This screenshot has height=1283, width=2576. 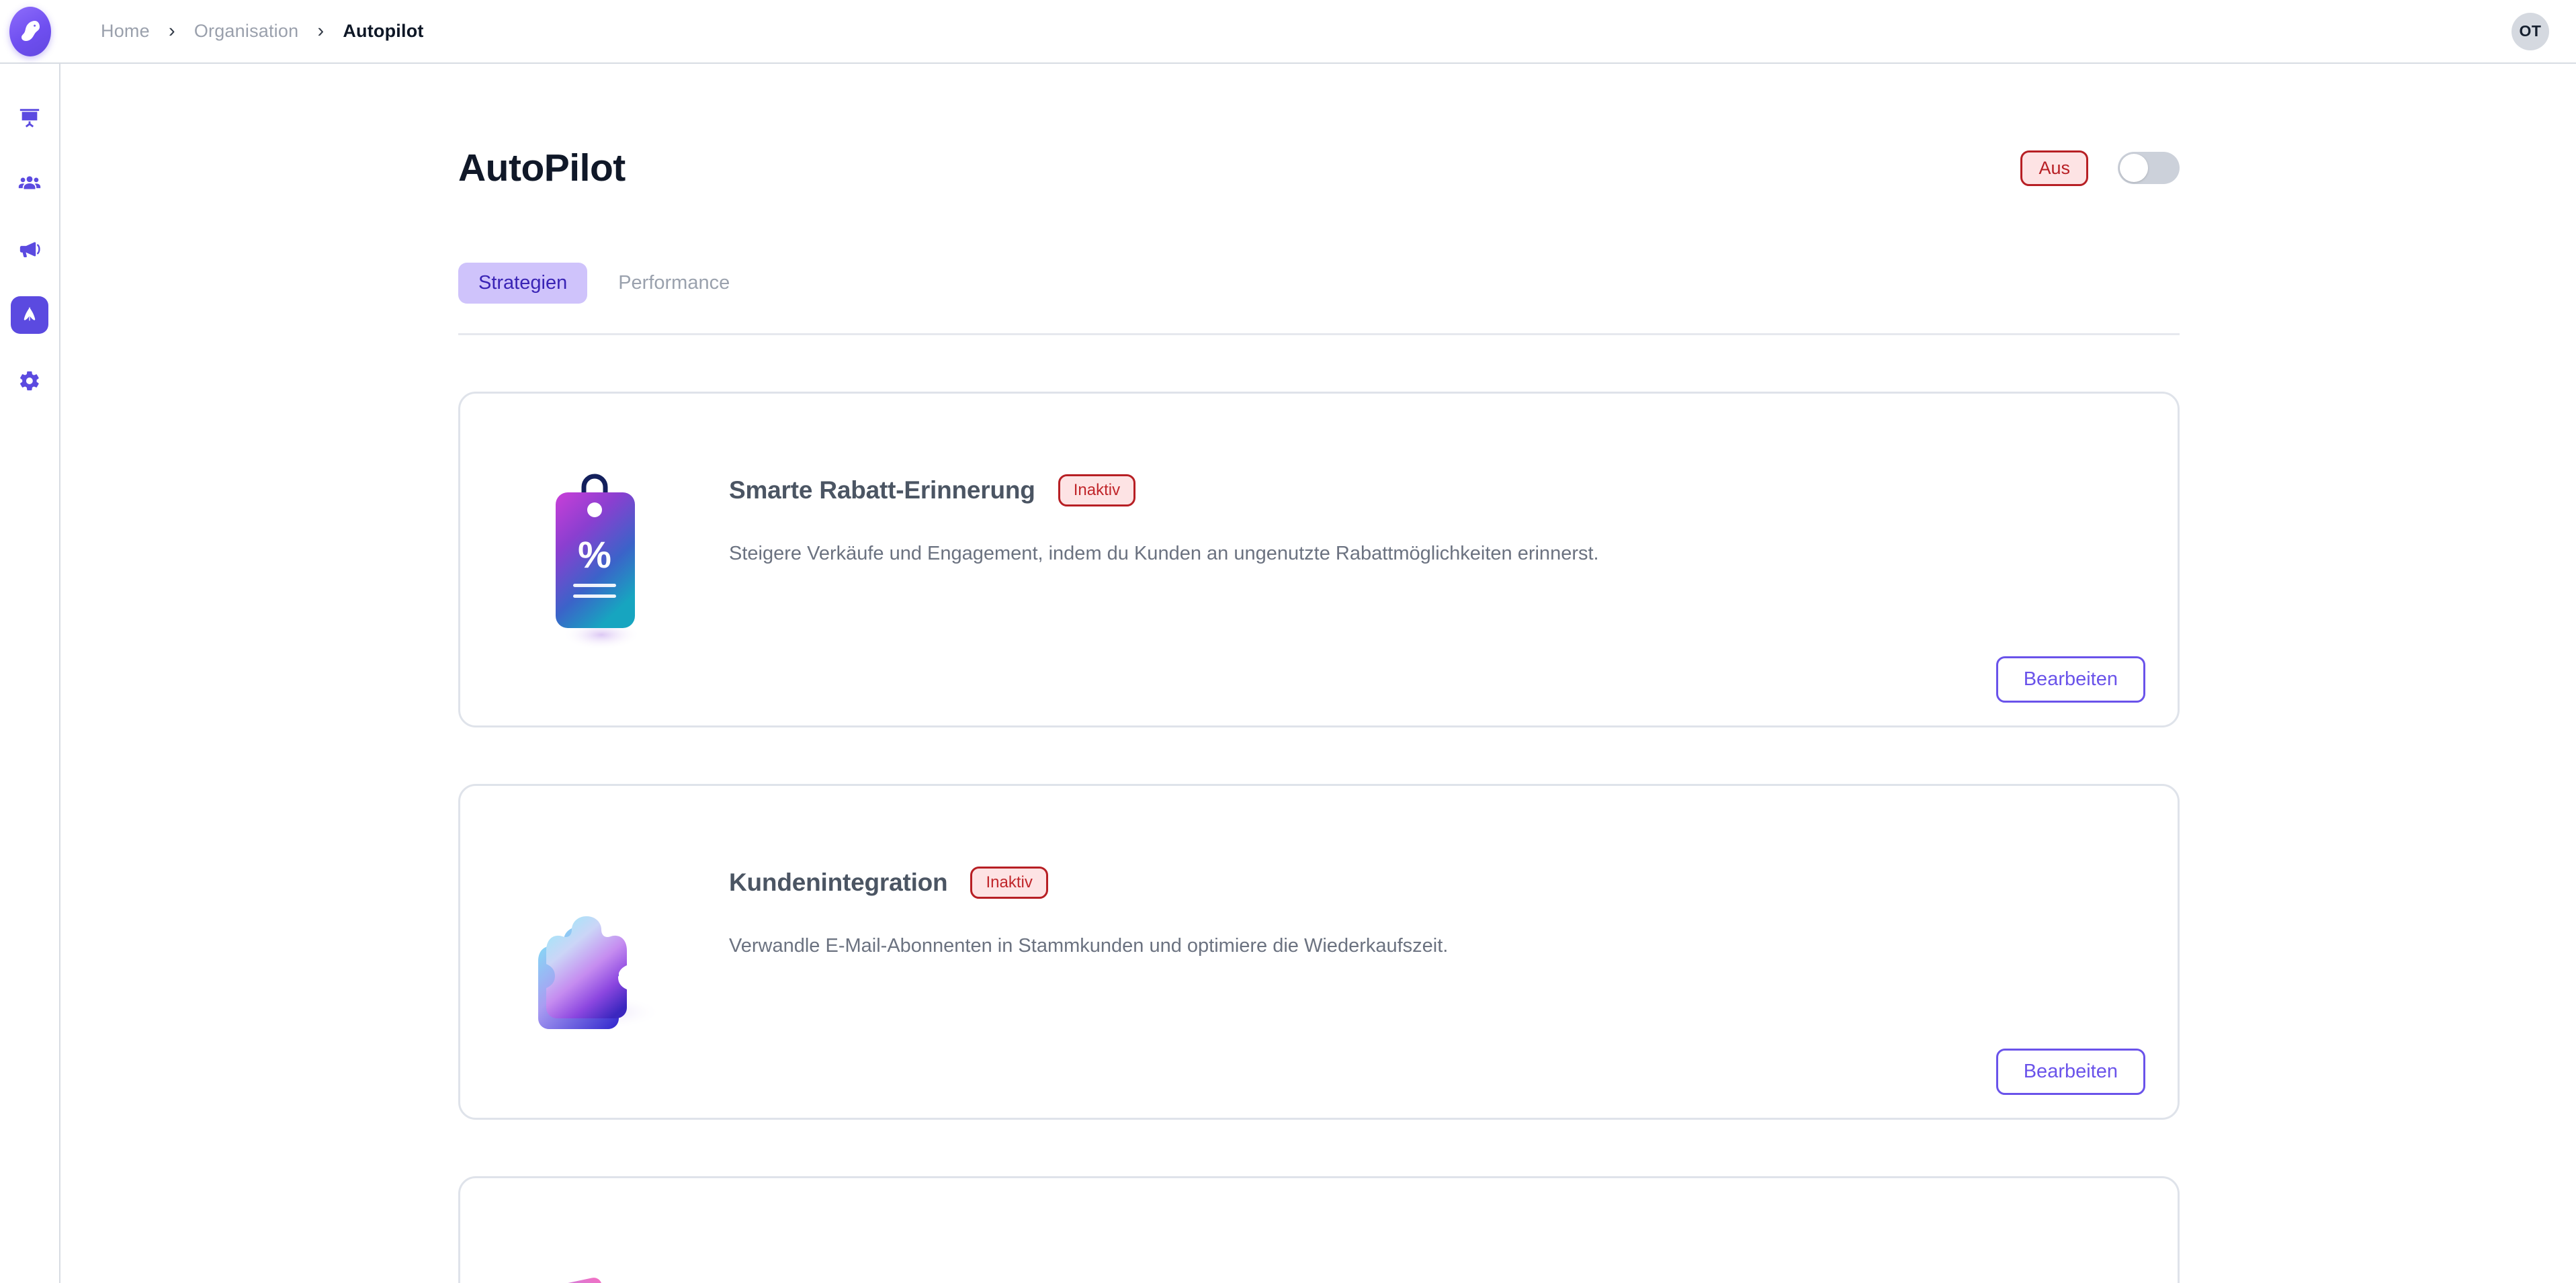 I want to click on sidebar-item-autopilot, so click(x=29, y=315).